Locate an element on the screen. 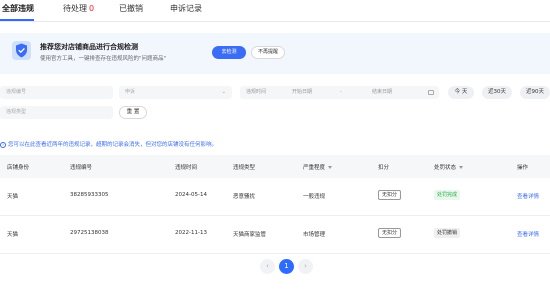 This screenshot has height=301, width=550. next-page-button: › is located at coordinates (305, 266).